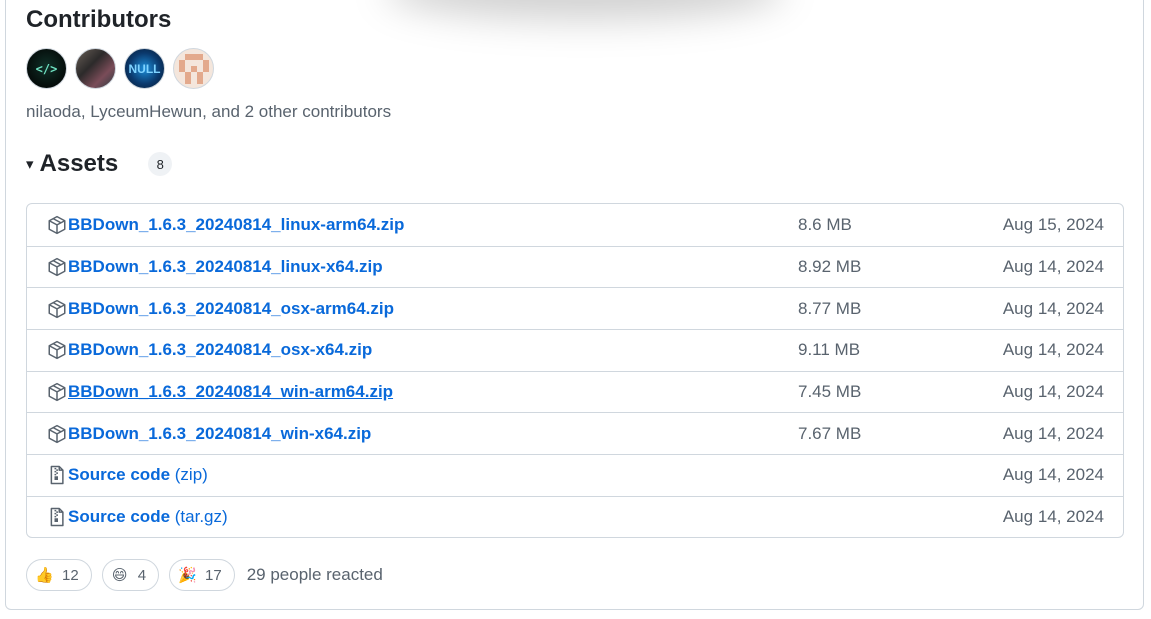  Describe the element at coordinates (236, 225) in the screenshot. I see `asset-link: BBDown_1.6.3_20240814_linux-arm64.zip` at that location.